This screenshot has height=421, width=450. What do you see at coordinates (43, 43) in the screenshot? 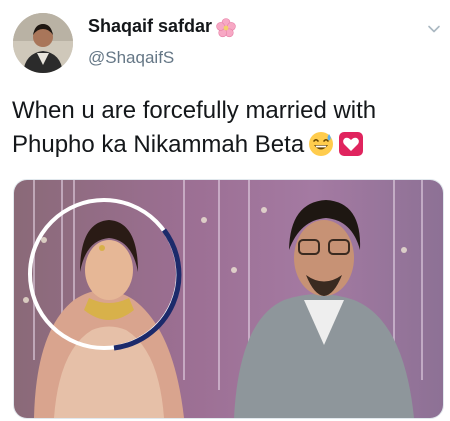
I see `avatar` at bounding box center [43, 43].